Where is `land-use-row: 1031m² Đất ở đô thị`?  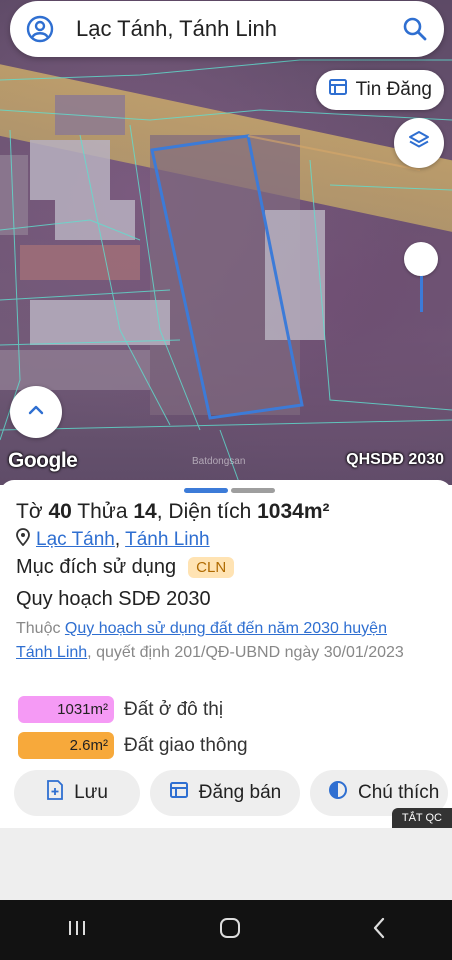 land-use-row: 1031m² Đất ở đô thị is located at coordinates (120, 709).